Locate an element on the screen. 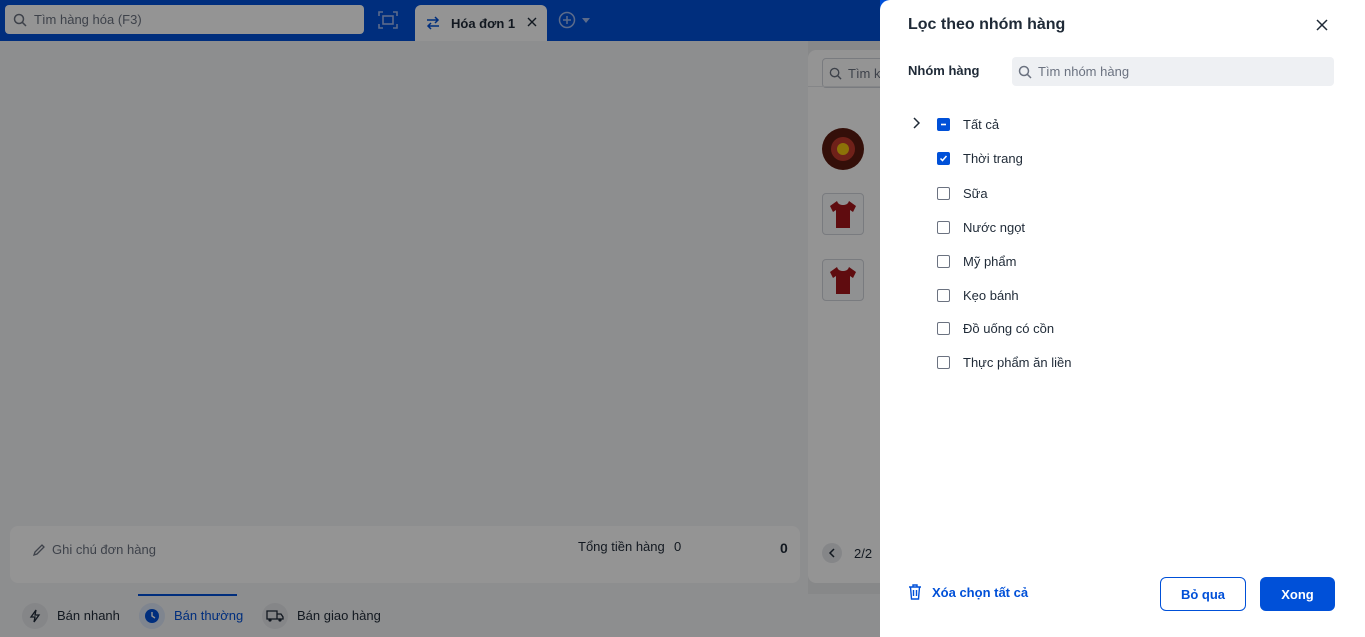 This screenshot has width=1365, height=637. group-label: Nhóm hàng is located at coordinates (944, 70).